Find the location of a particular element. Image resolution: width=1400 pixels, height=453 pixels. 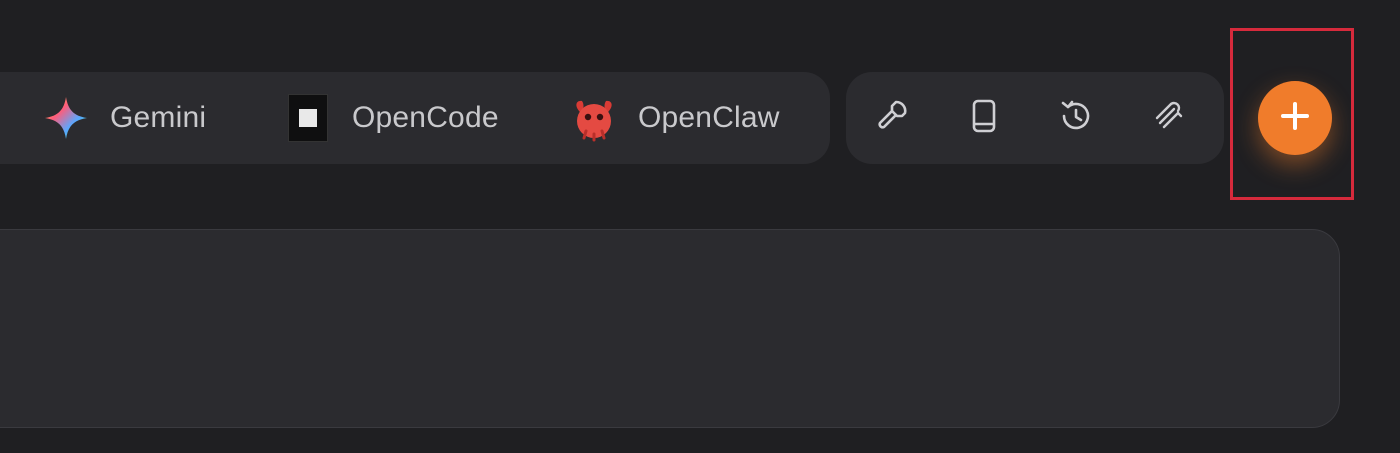

history-icon is located at coordinates (1076, 118).